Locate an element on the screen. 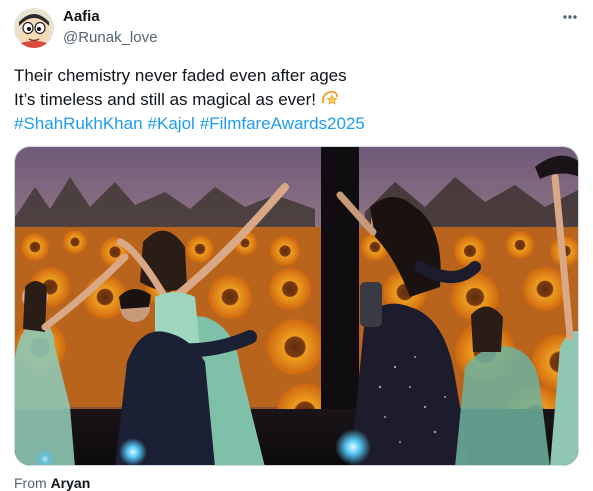 The height and width of the screenshot is (491, 593). cartoon-face-avatar-icon is located at coordinates (34, 28).